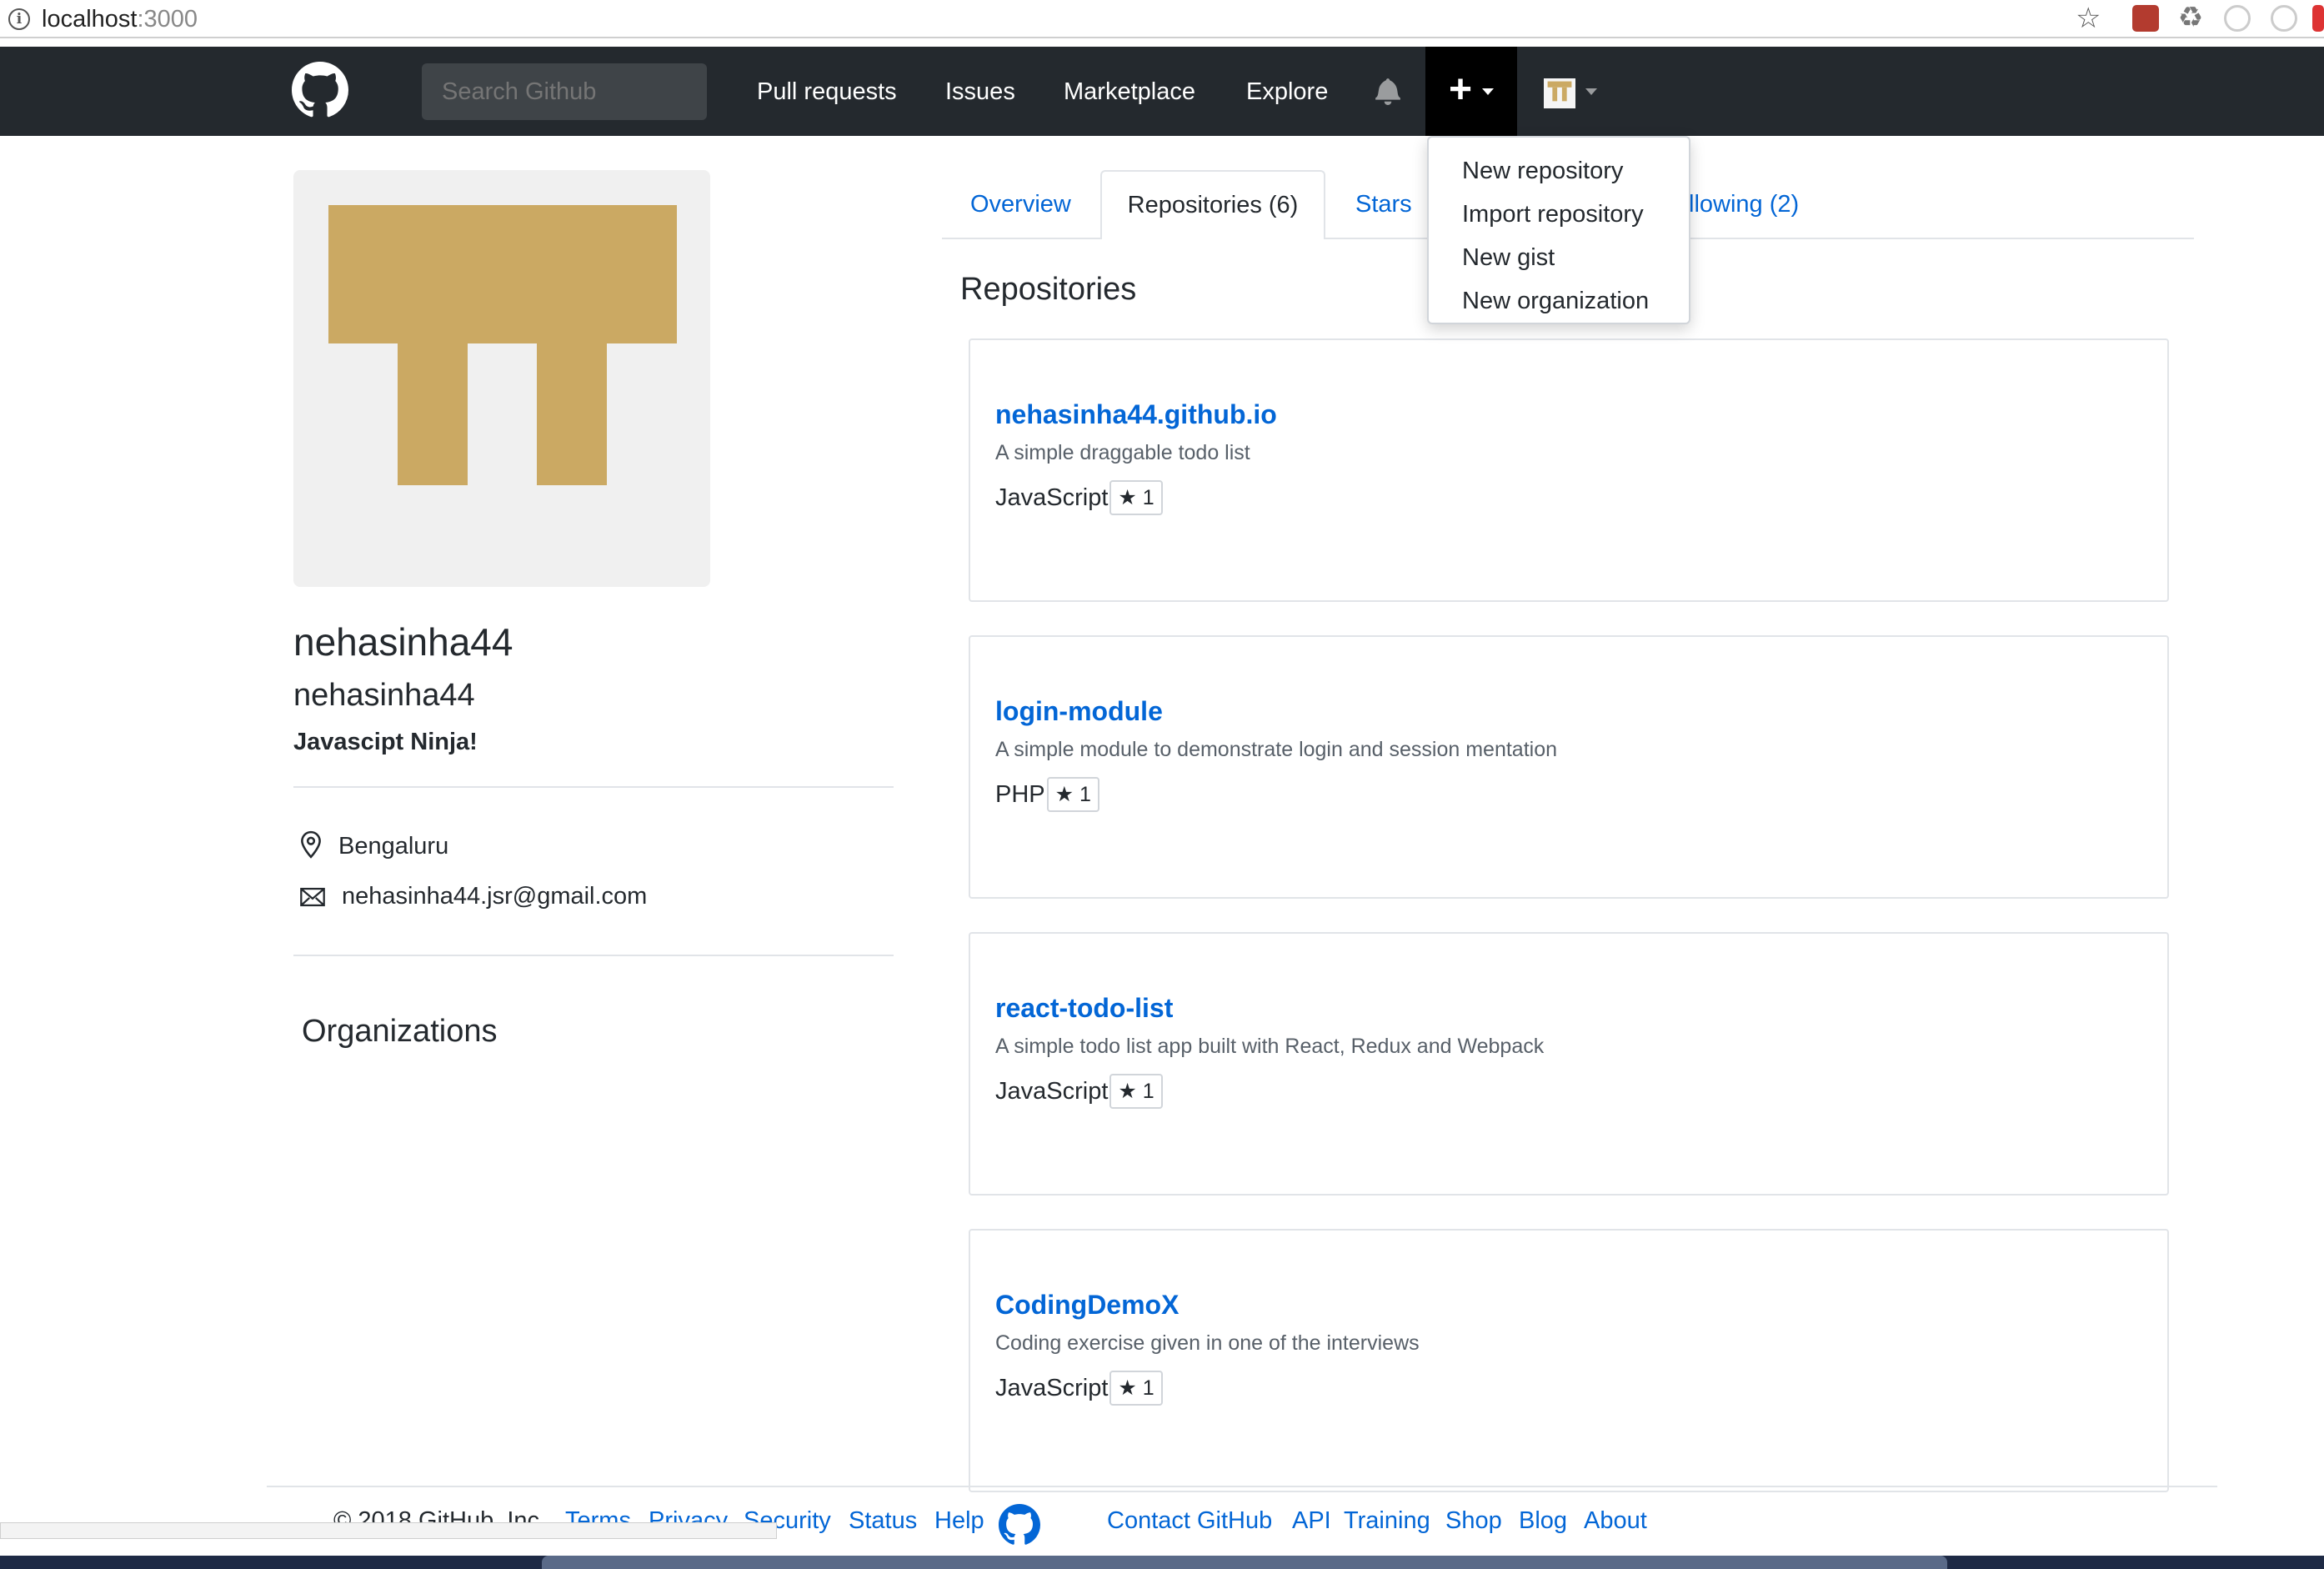 This screenshot has width=2324, height=1569. Describe the element at coordinates (2088, 18) in the screenshot. I see `bookmark-star-icon: ☆` at that location.